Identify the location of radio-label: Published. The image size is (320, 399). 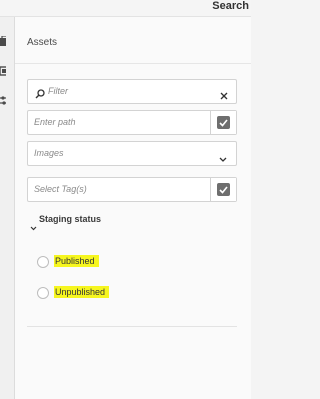
(76, 261).